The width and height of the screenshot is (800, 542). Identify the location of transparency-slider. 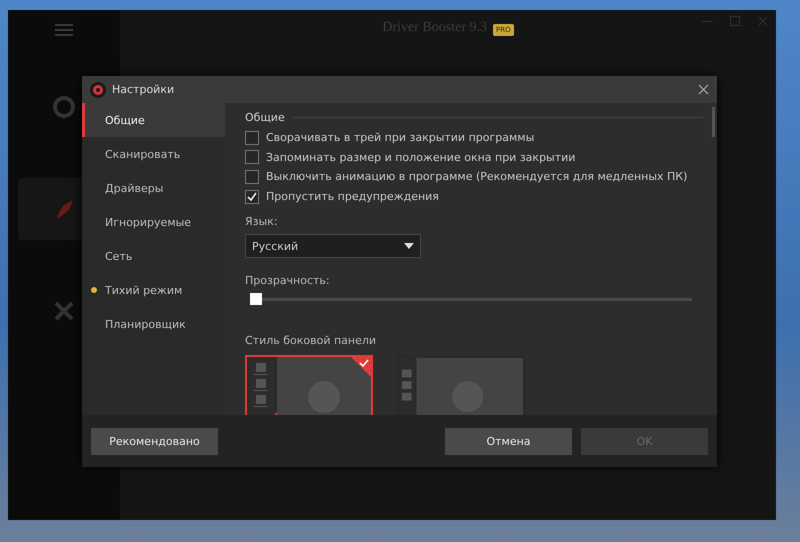
(471, 298).